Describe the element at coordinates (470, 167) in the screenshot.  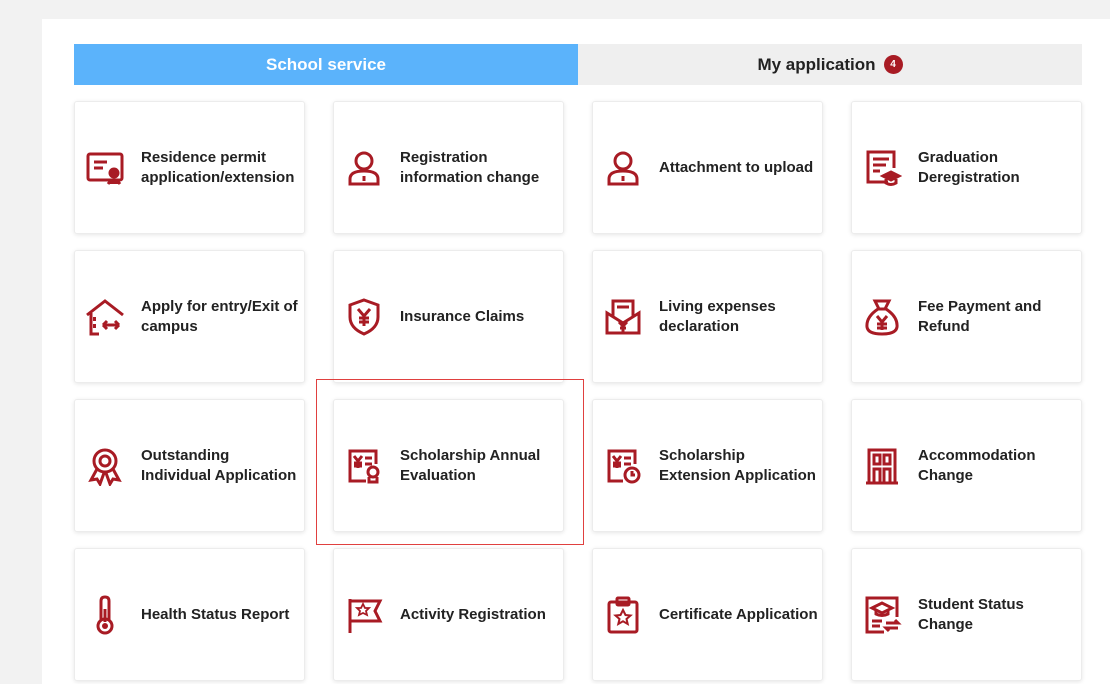
I see `service-card-label: Registration information change` at that location.